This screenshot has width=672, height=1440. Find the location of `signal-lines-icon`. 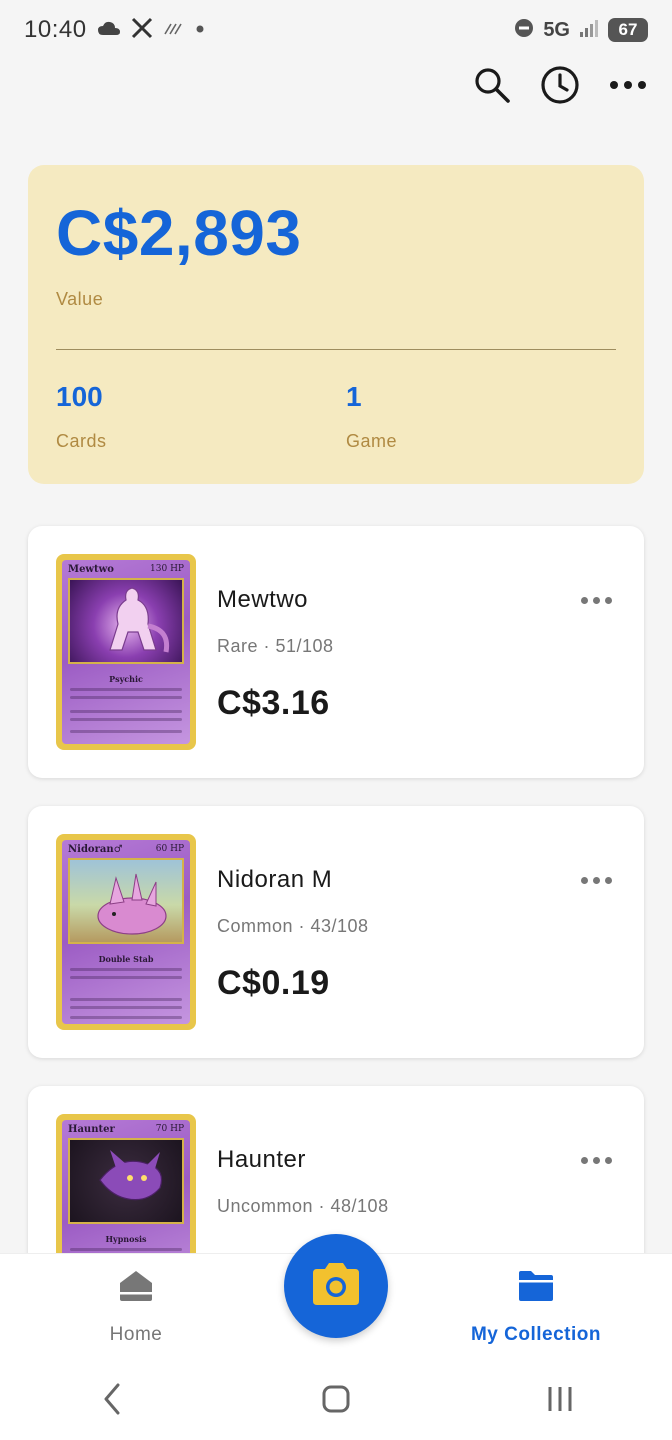

signal-lines-icon is located at coordinates (174, 30).